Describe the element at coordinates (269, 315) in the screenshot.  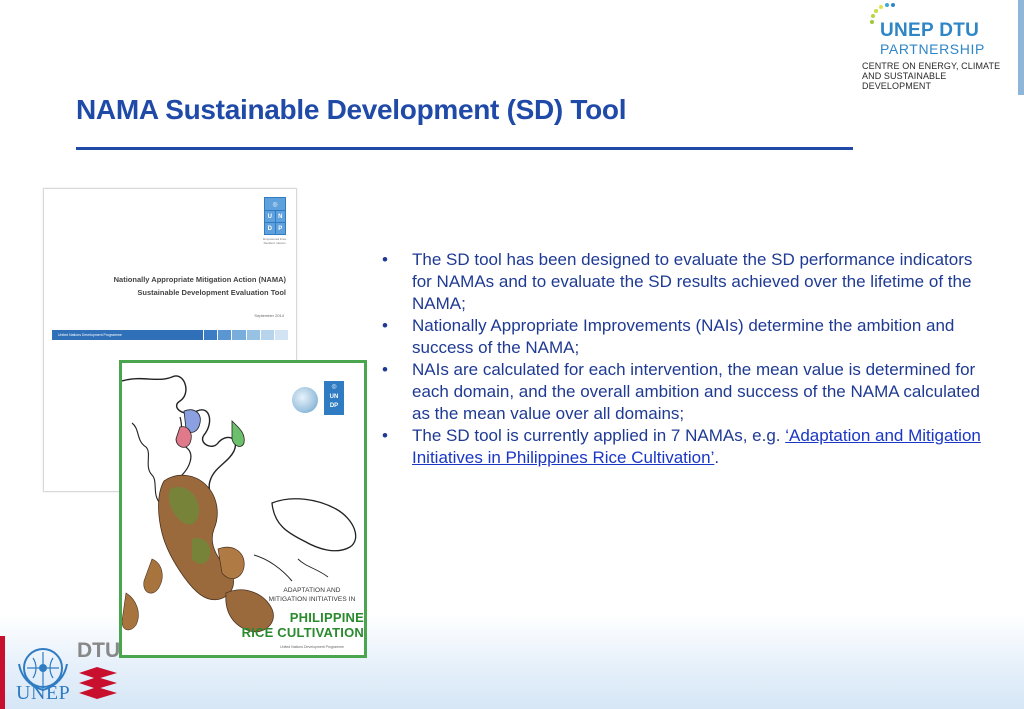
I see `report-date: September 2014` at that location.